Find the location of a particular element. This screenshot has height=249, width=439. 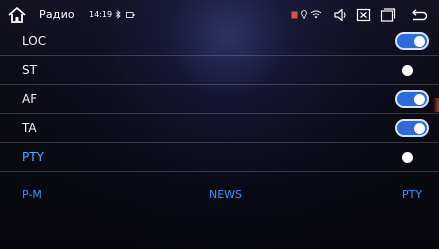

close-window-button is located at coordinates (364, 15).